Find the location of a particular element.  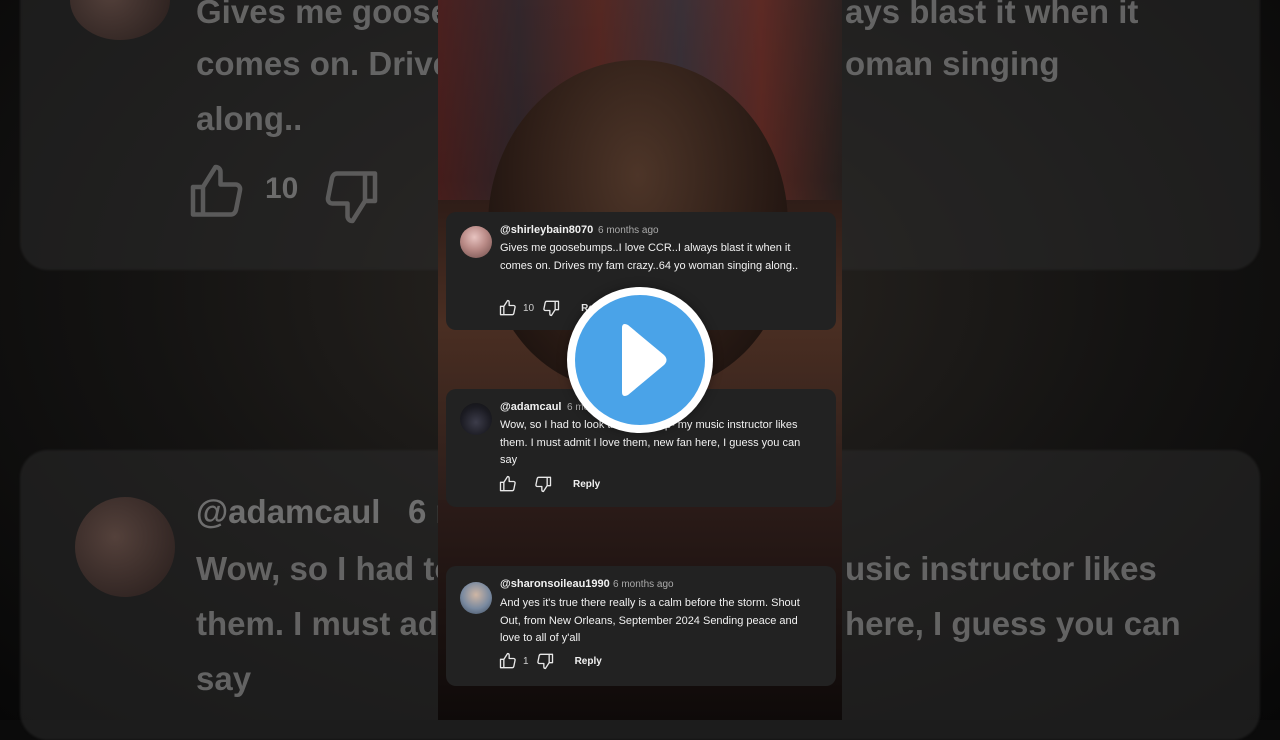

play-icon is located at coordinates (644, 360).